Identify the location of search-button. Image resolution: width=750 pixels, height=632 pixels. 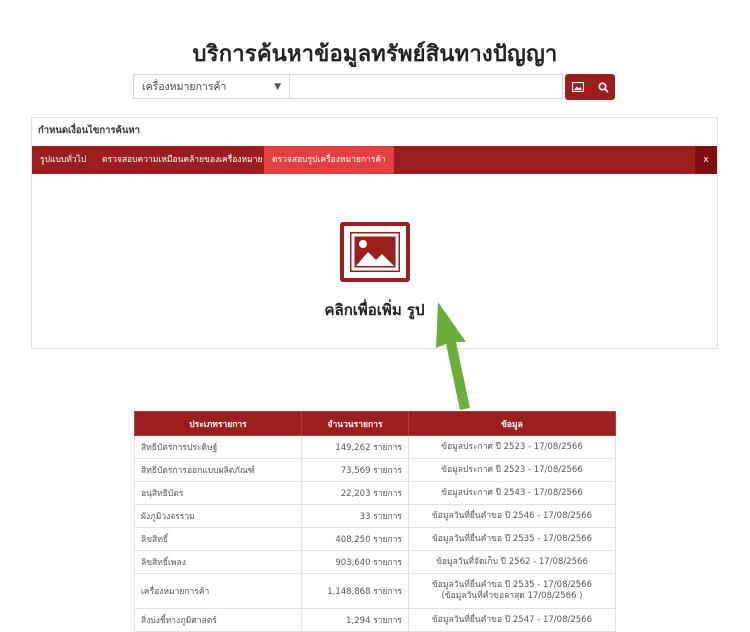
(603, 87).